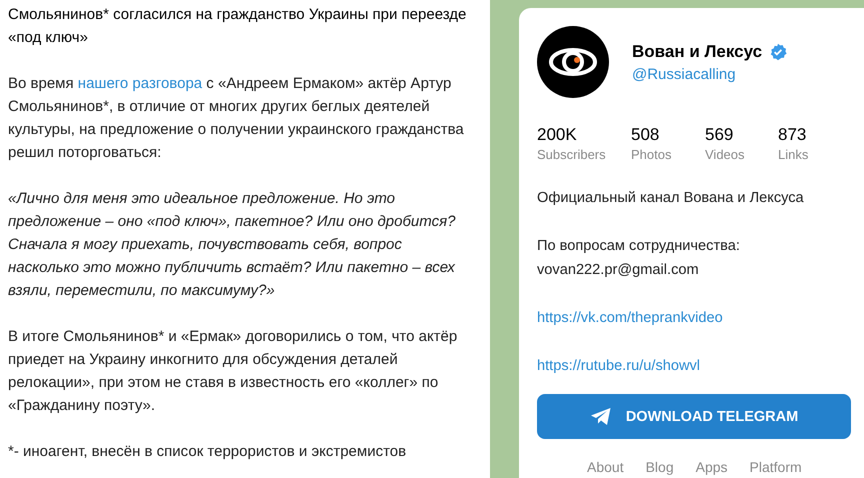 This screenshot has width=864, height=478. Describe the element at coordinates (208, 452) in the screenshot. I see `article-paragraph: *- иноагент, внесён в список террористов и экстремистов` at that location.